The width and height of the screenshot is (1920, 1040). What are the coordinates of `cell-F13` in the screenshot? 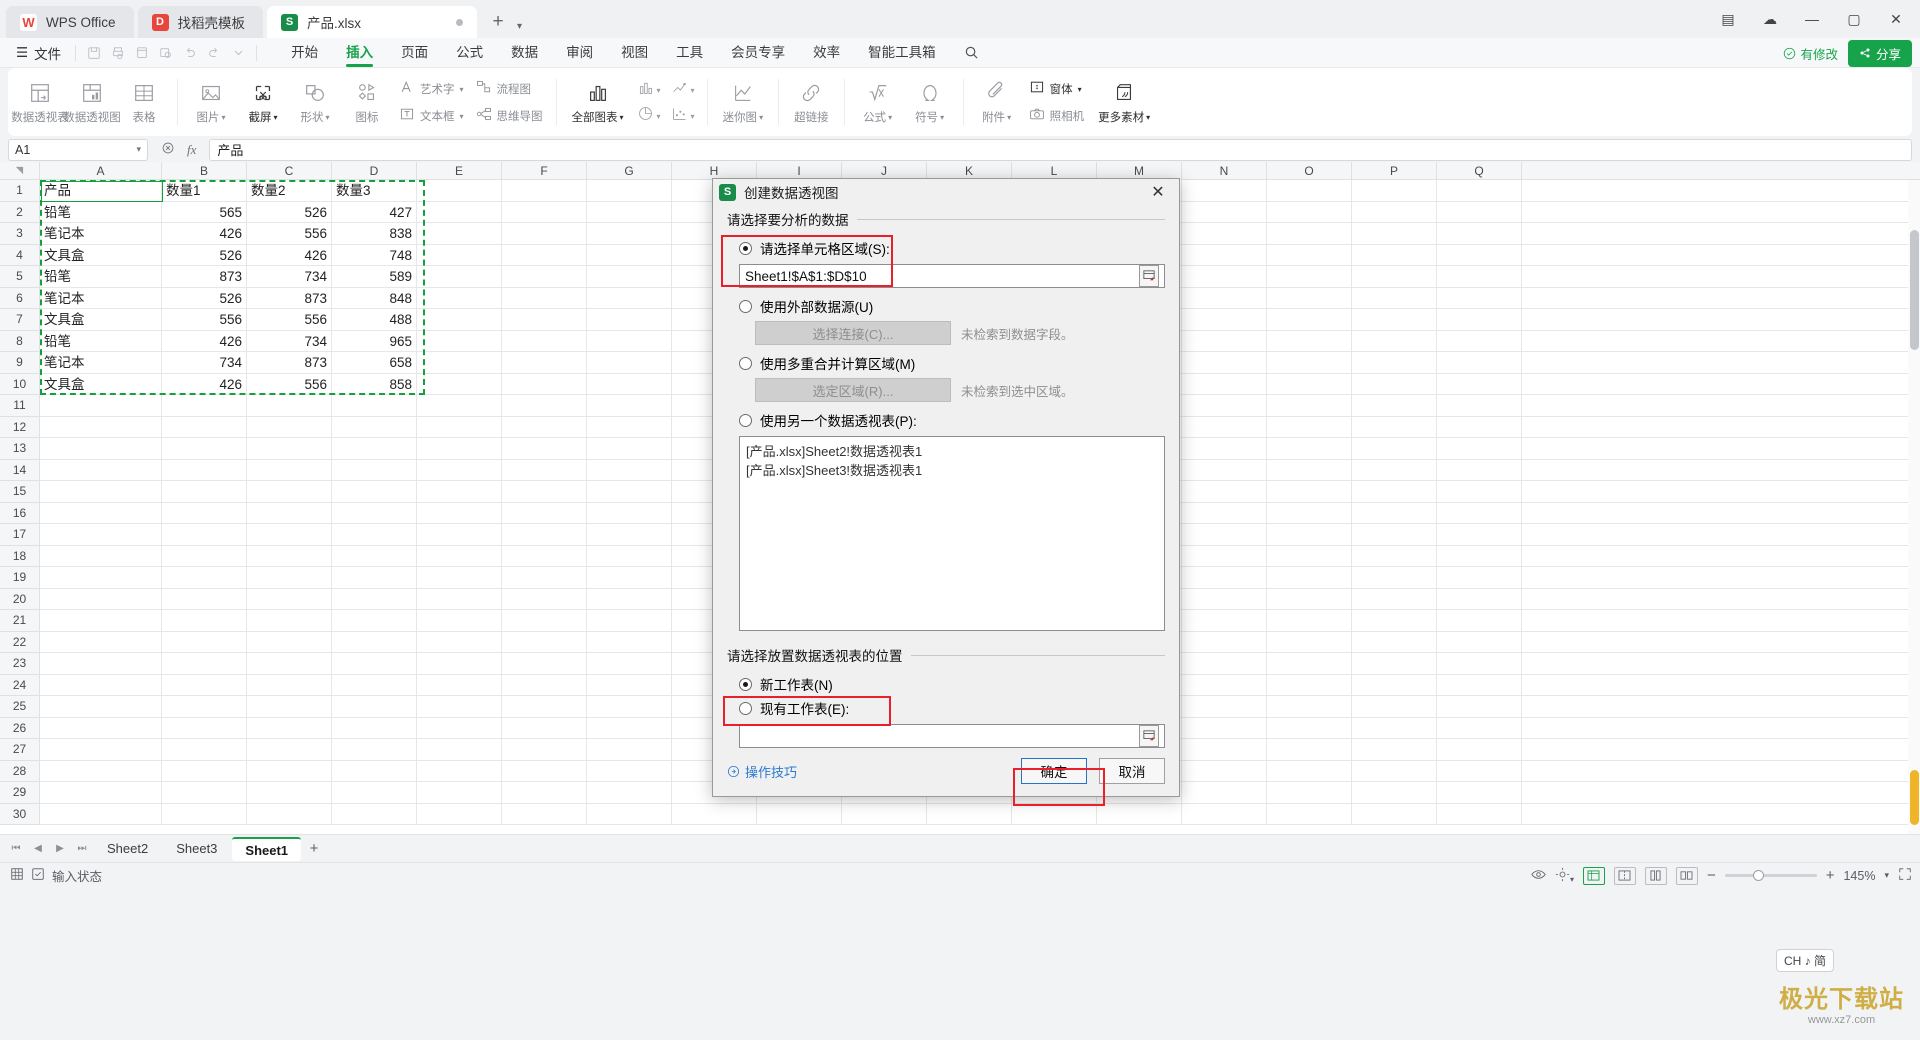 It's located at (544, 448).